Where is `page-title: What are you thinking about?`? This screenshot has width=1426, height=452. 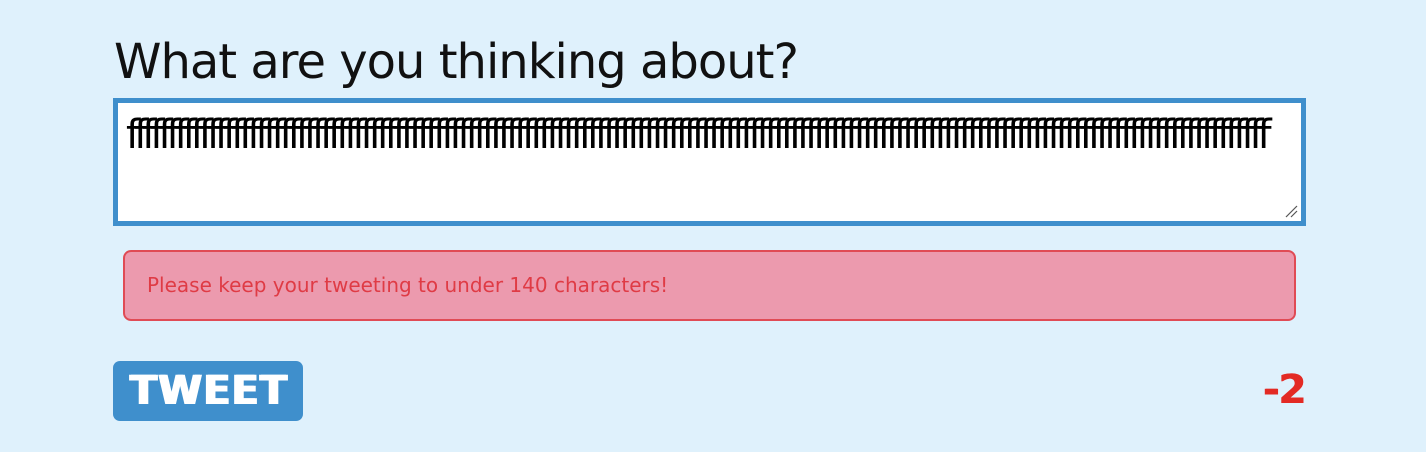 page-title: What are you thinking about? is located at coordinates (456, 62).